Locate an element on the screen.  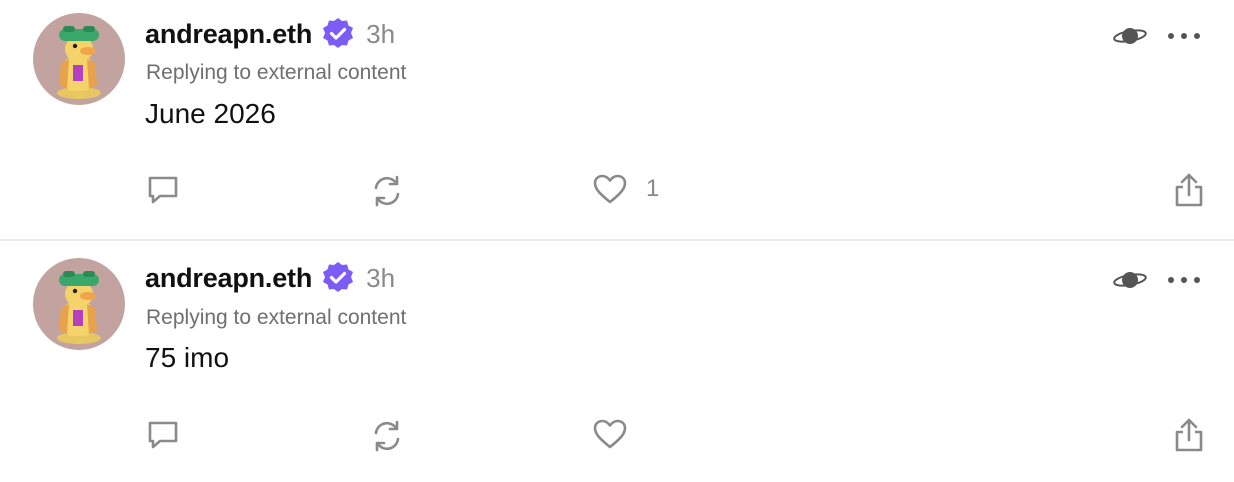
post-text: 75 imo is located at coordinates (187, 357).